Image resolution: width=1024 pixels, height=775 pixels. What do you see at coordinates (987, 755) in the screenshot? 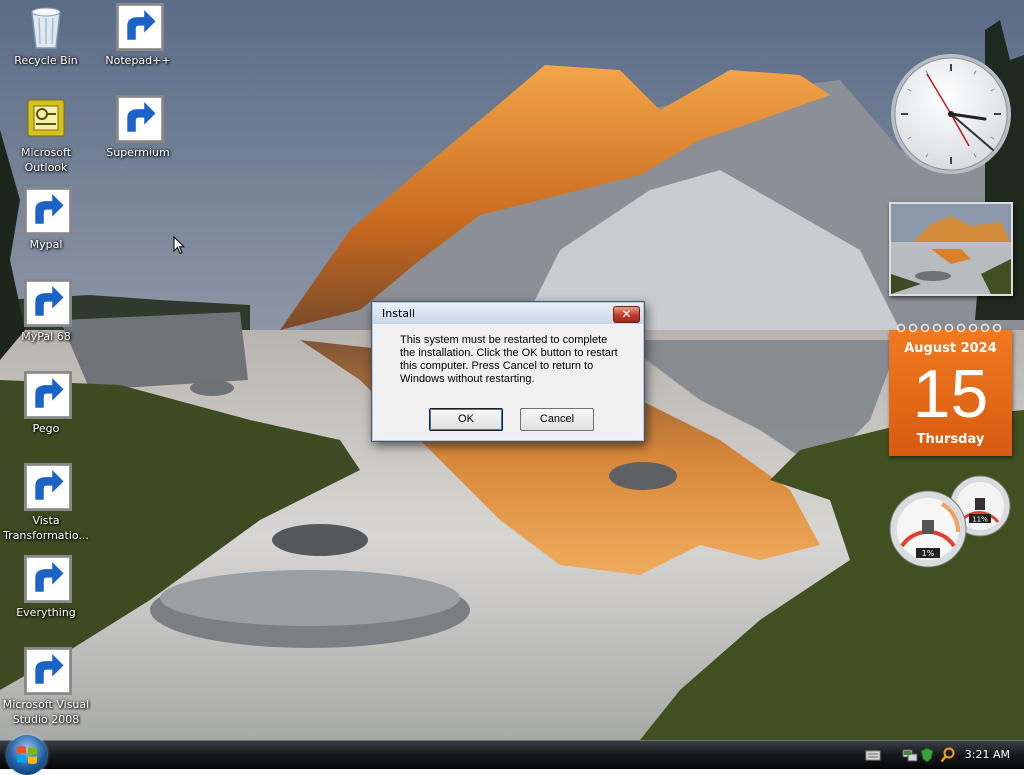
I see `taskbar-clock: 3:21 AM` at bounding box center [987, 755].